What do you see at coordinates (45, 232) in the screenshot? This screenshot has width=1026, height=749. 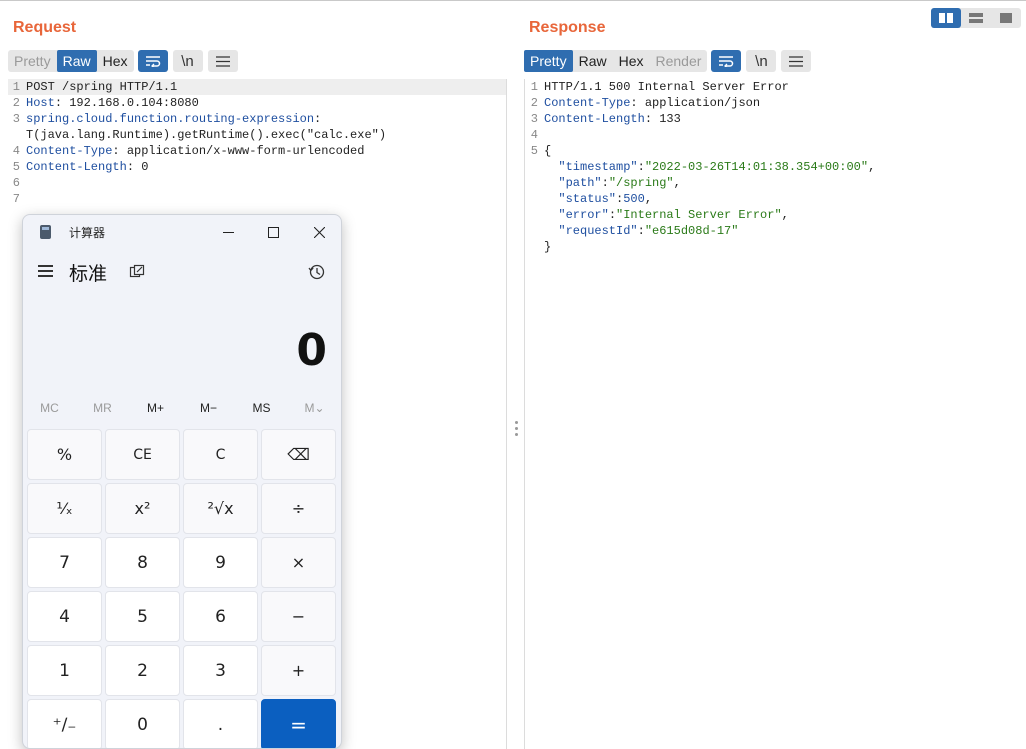 I see `calculator-app-icon` at bounding box center [45, 232].